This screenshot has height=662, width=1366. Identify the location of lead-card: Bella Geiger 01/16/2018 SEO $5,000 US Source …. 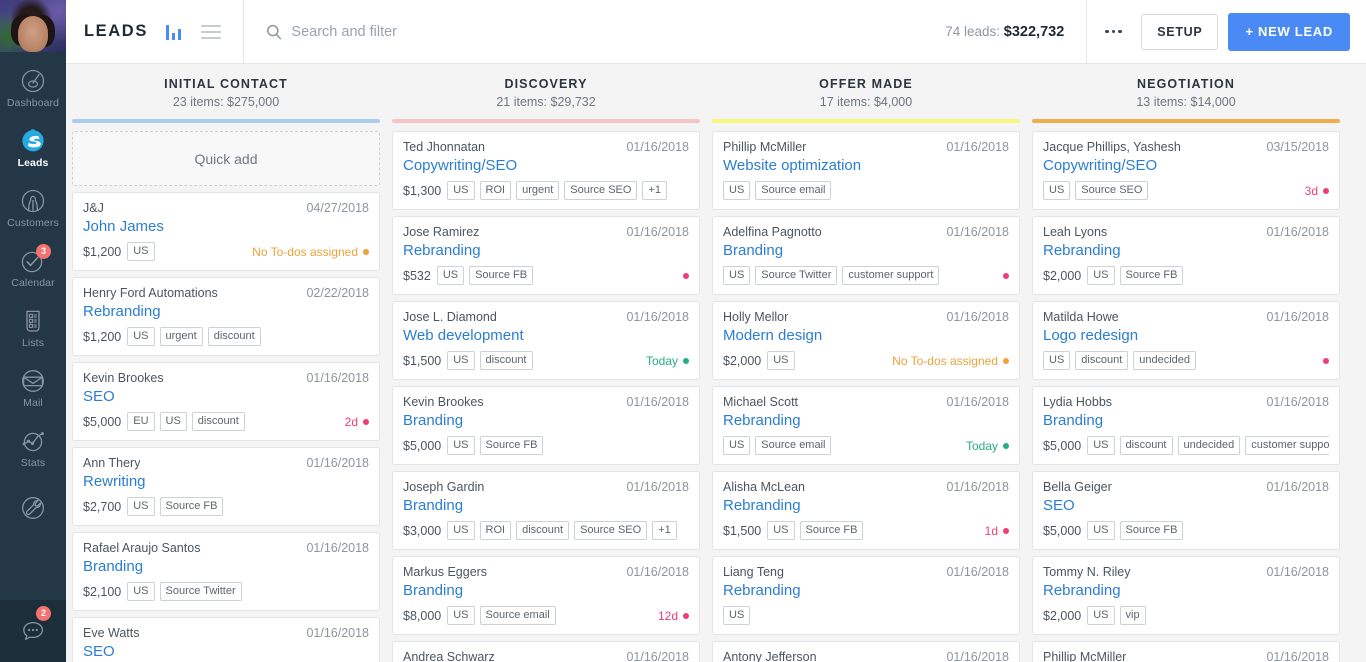
(1186, 510).